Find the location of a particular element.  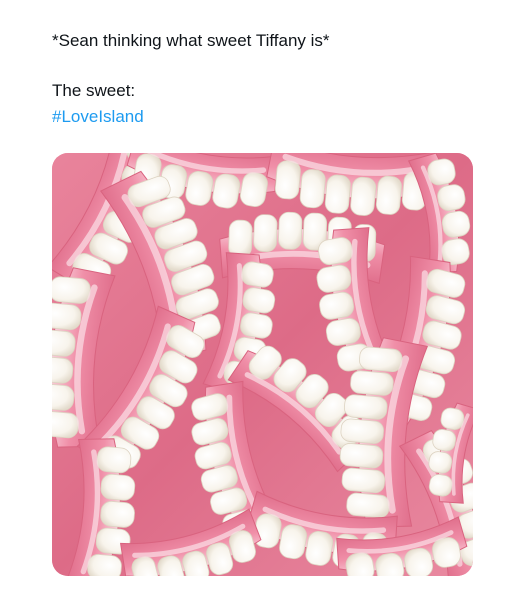

tweet-text-line-1: *Sean thinking what sweet Tiffany is* is located at coordinates (191, 40).